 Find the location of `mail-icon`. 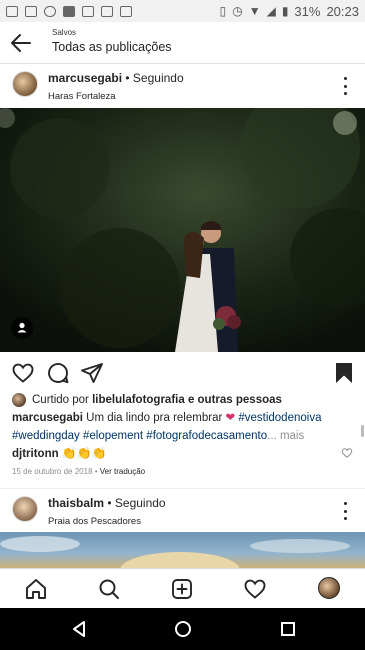

mail-icon is located at coordinates (12, 11).